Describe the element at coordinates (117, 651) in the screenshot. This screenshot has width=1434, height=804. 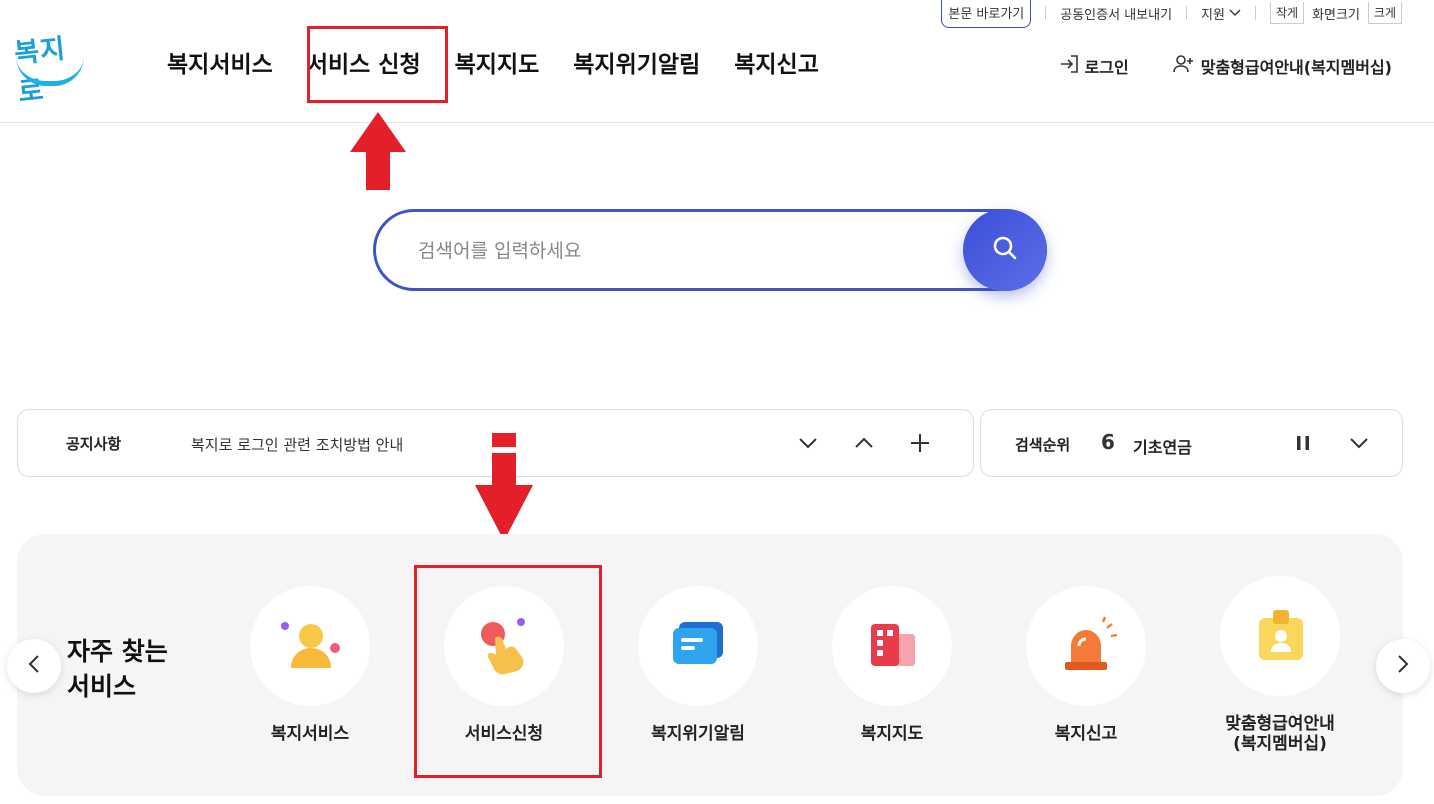
I see `frequent-title-line1: 자주 찾는` at that location.